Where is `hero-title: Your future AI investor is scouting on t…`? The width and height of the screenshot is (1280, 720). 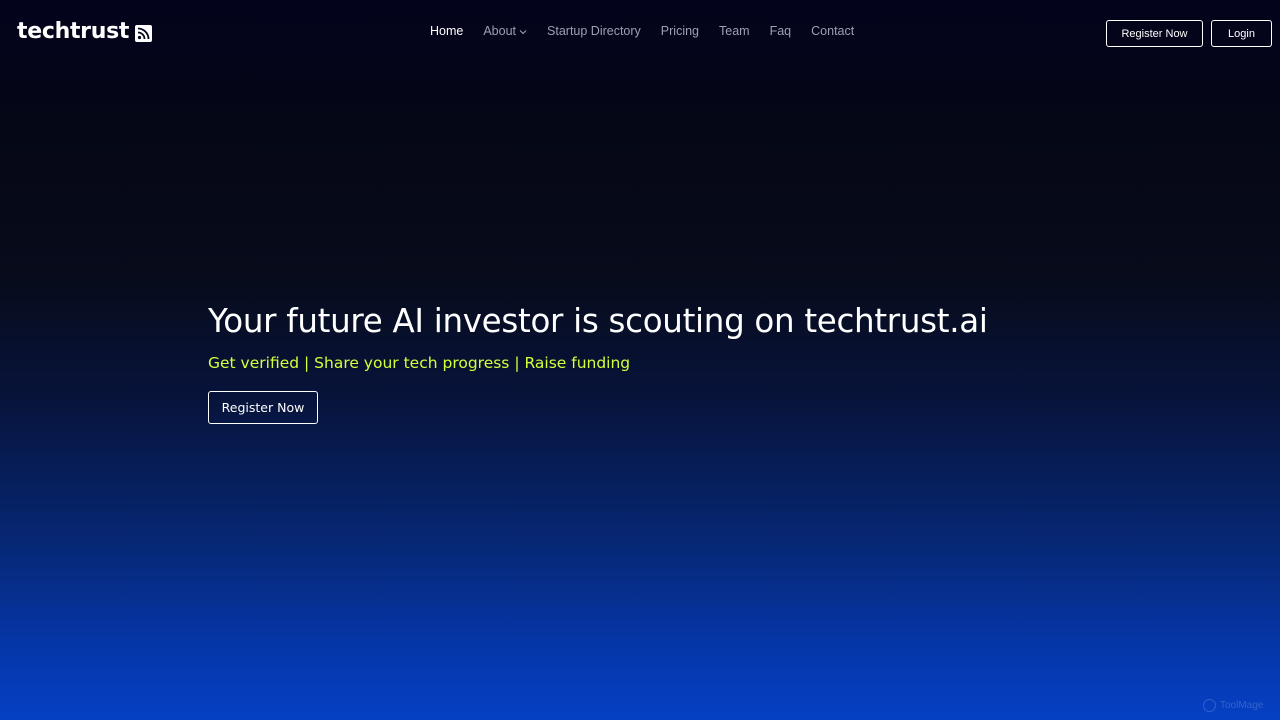 hero-title: Your future AI investor is scouting on t… is located at coordinates (598, 321).